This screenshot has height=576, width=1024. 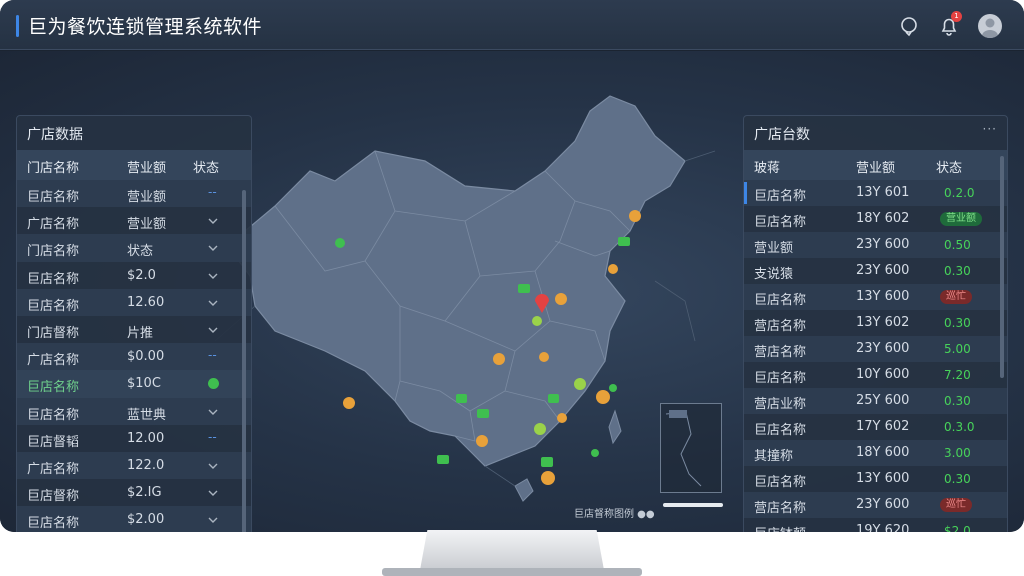 I want to click on table-row: 广店名称 $0.00 --, so click(x=134, y=357).